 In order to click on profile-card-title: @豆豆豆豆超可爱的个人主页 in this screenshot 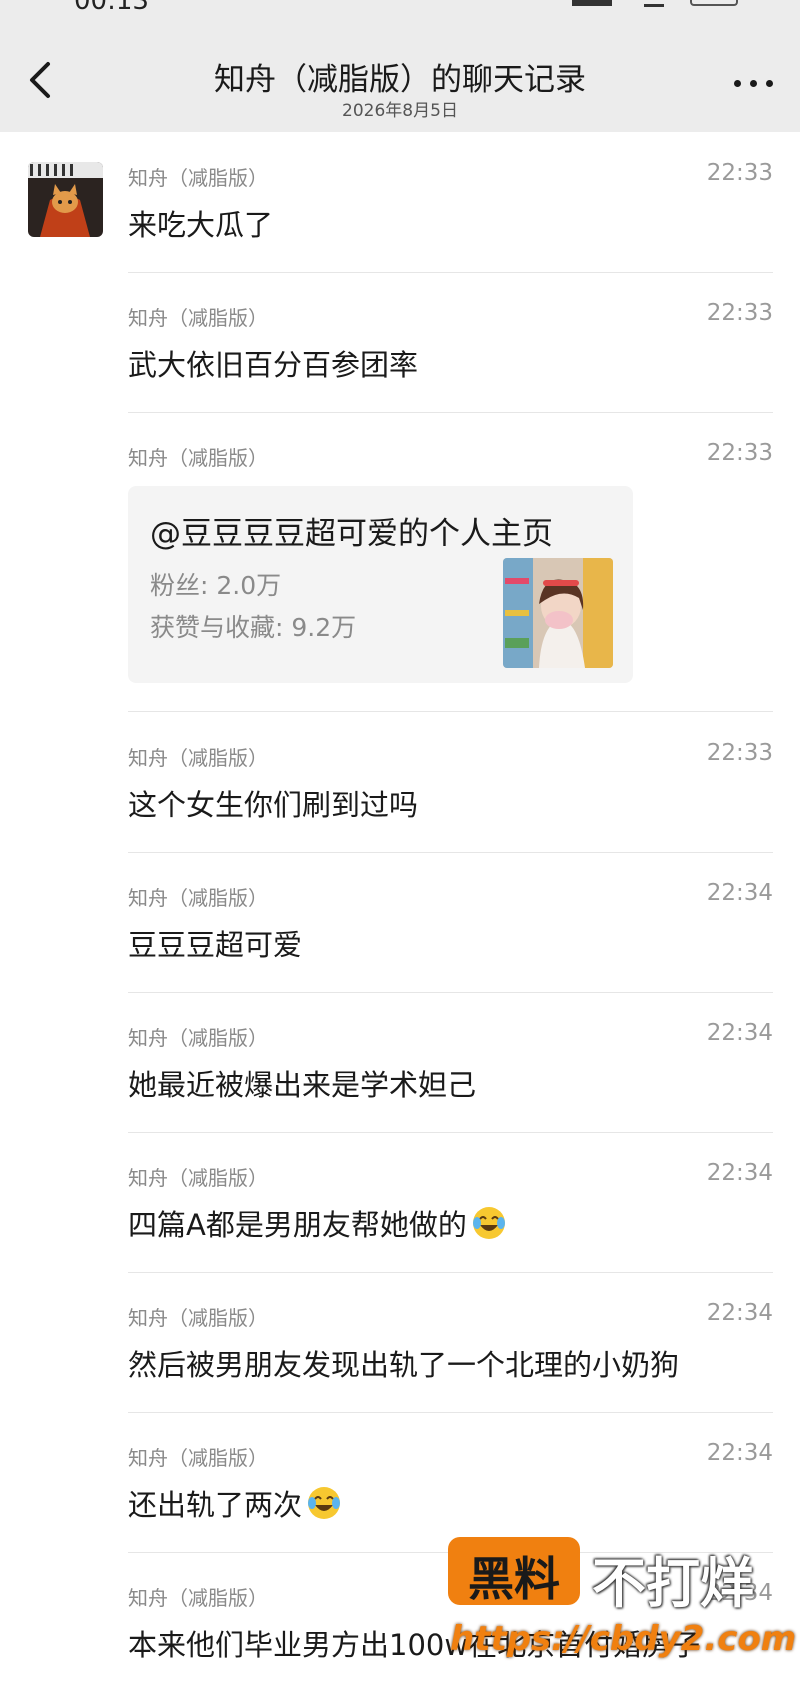, I will do `click(351, 534)`.